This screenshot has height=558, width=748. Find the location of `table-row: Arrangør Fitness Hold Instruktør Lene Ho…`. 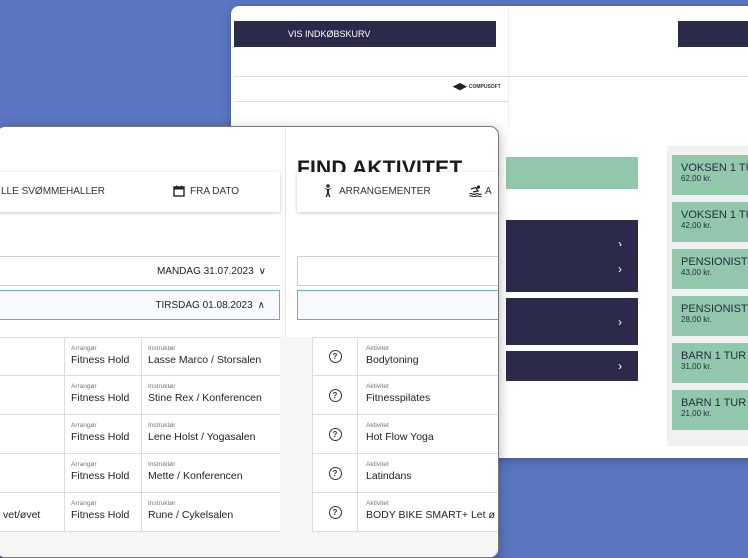

table-row: Arrangør Fitness Hold Instruktør Lene Ho… is located at coordinates (140, 434).